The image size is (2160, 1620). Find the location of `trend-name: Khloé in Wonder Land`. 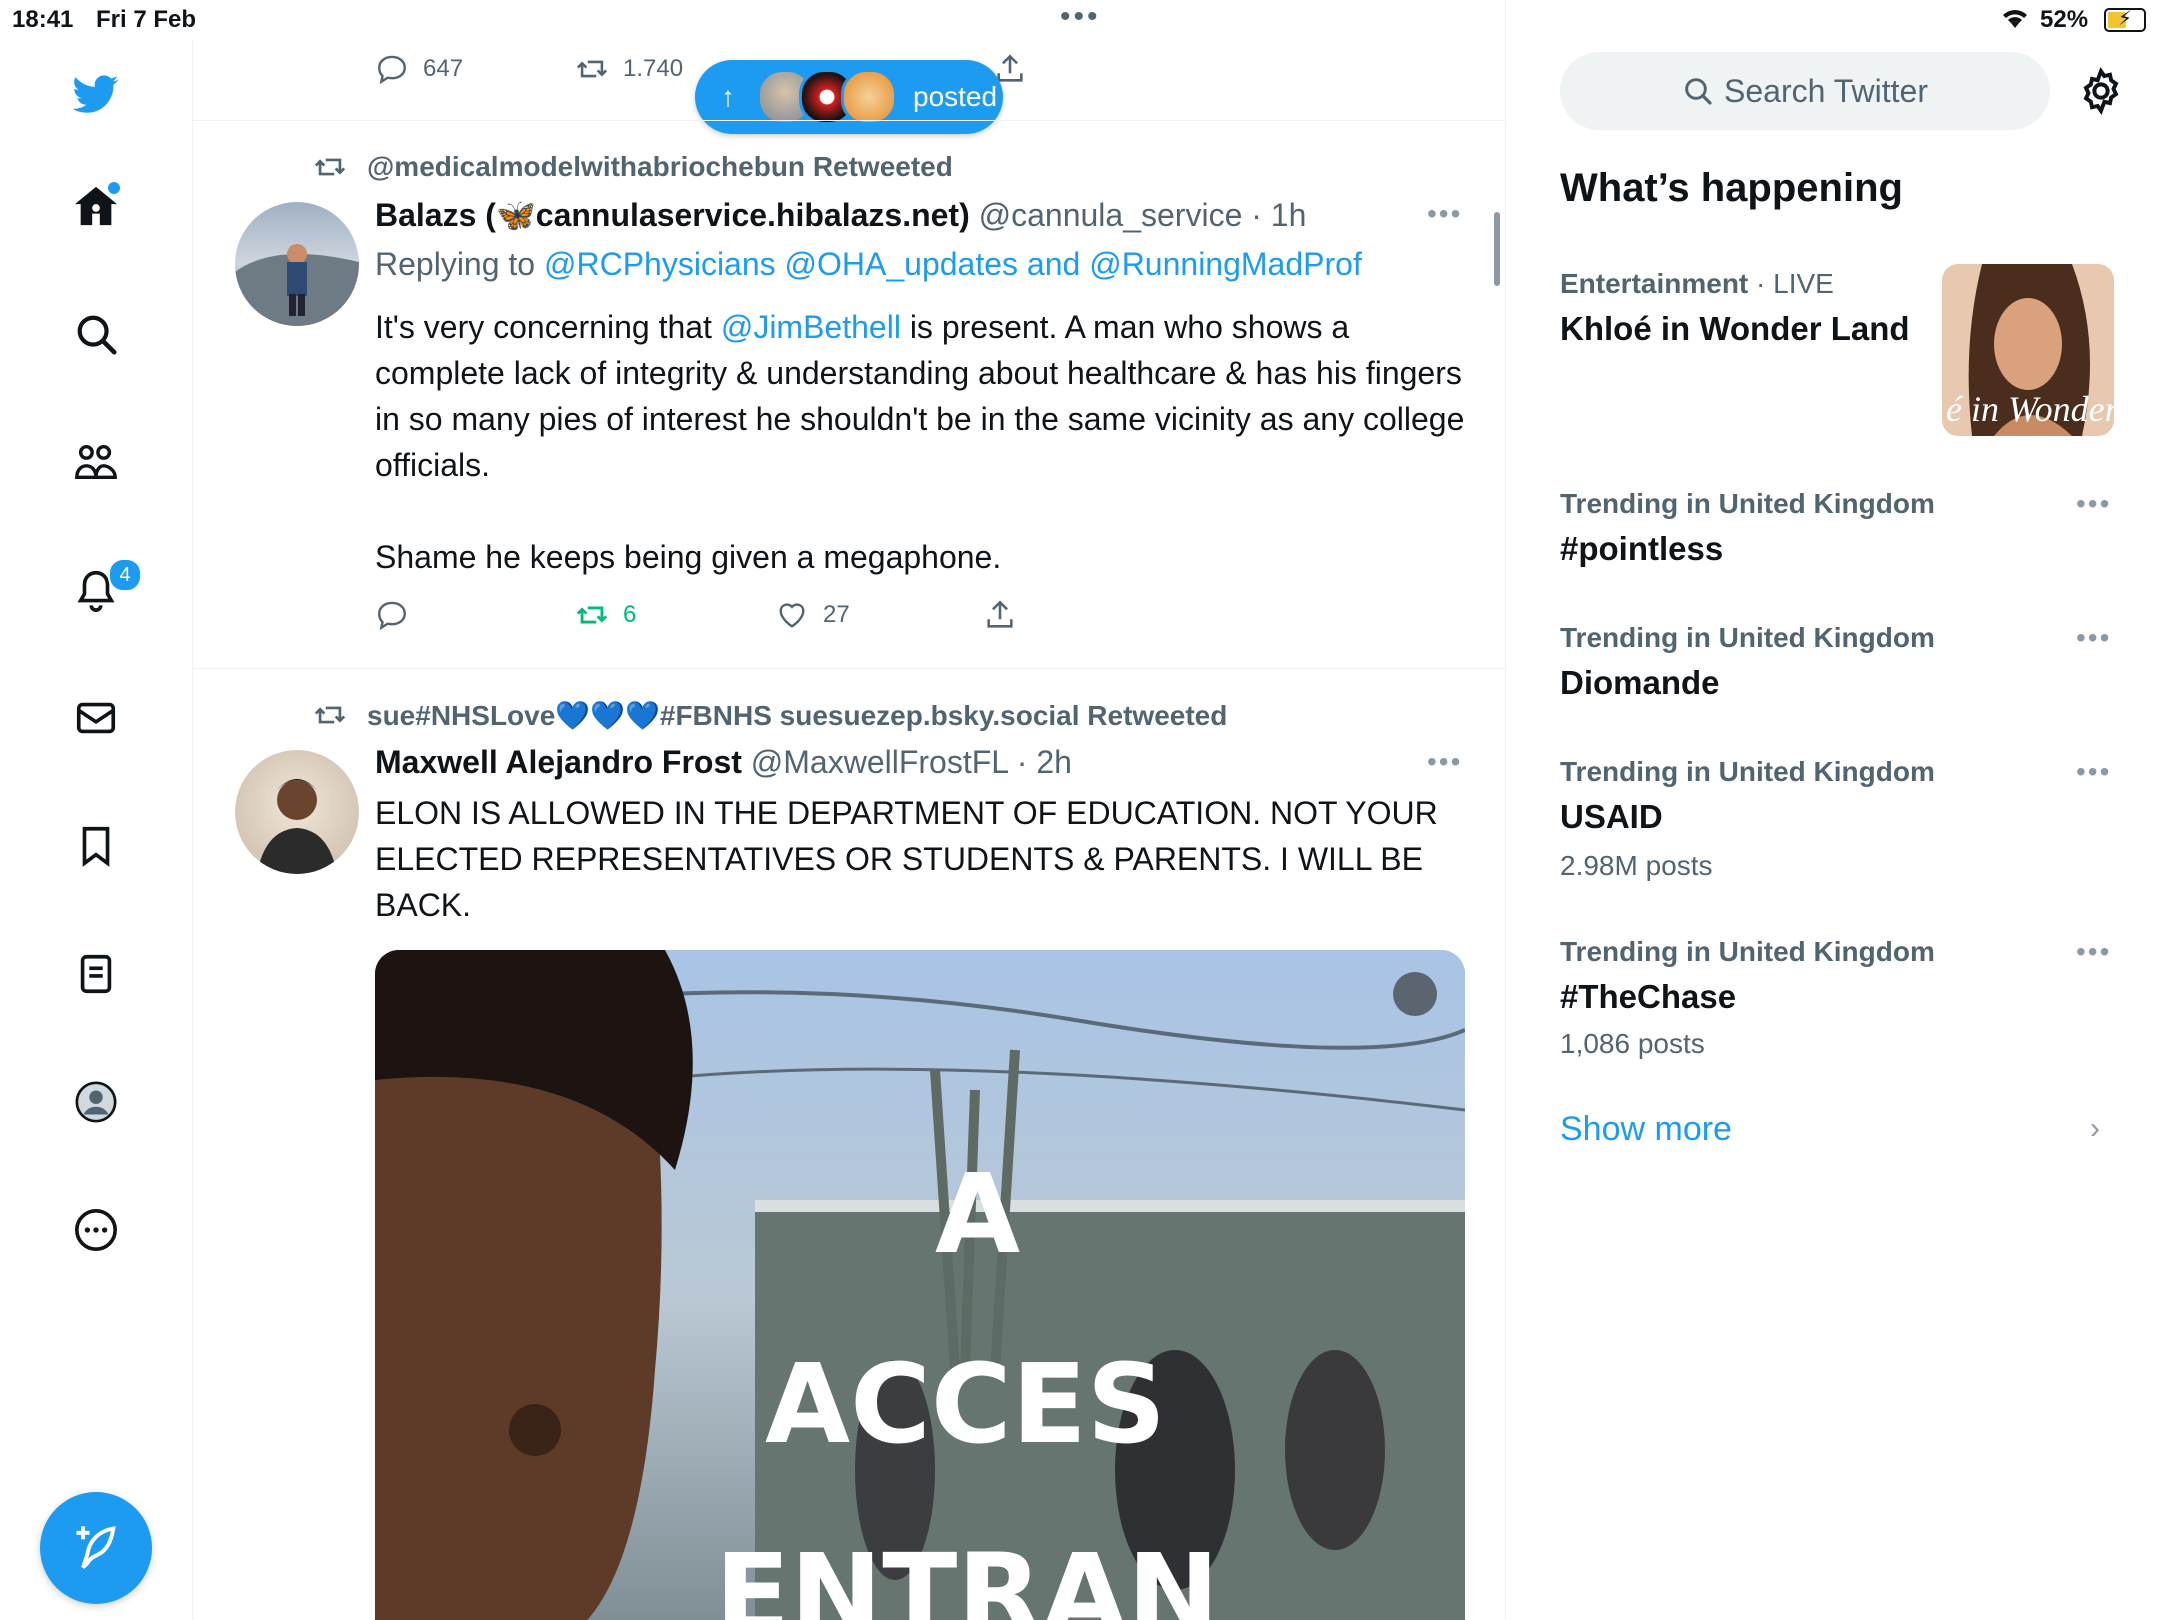

trend-name: Khloé in Wonder Land is located at coordinates (1735, 328).